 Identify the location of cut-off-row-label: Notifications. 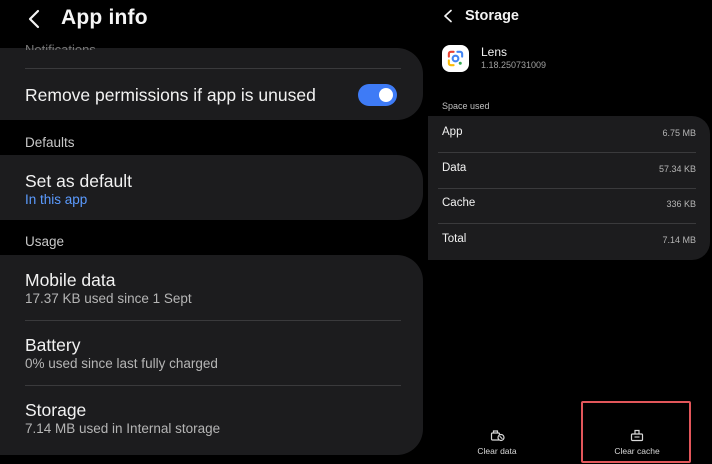
(60, 46).